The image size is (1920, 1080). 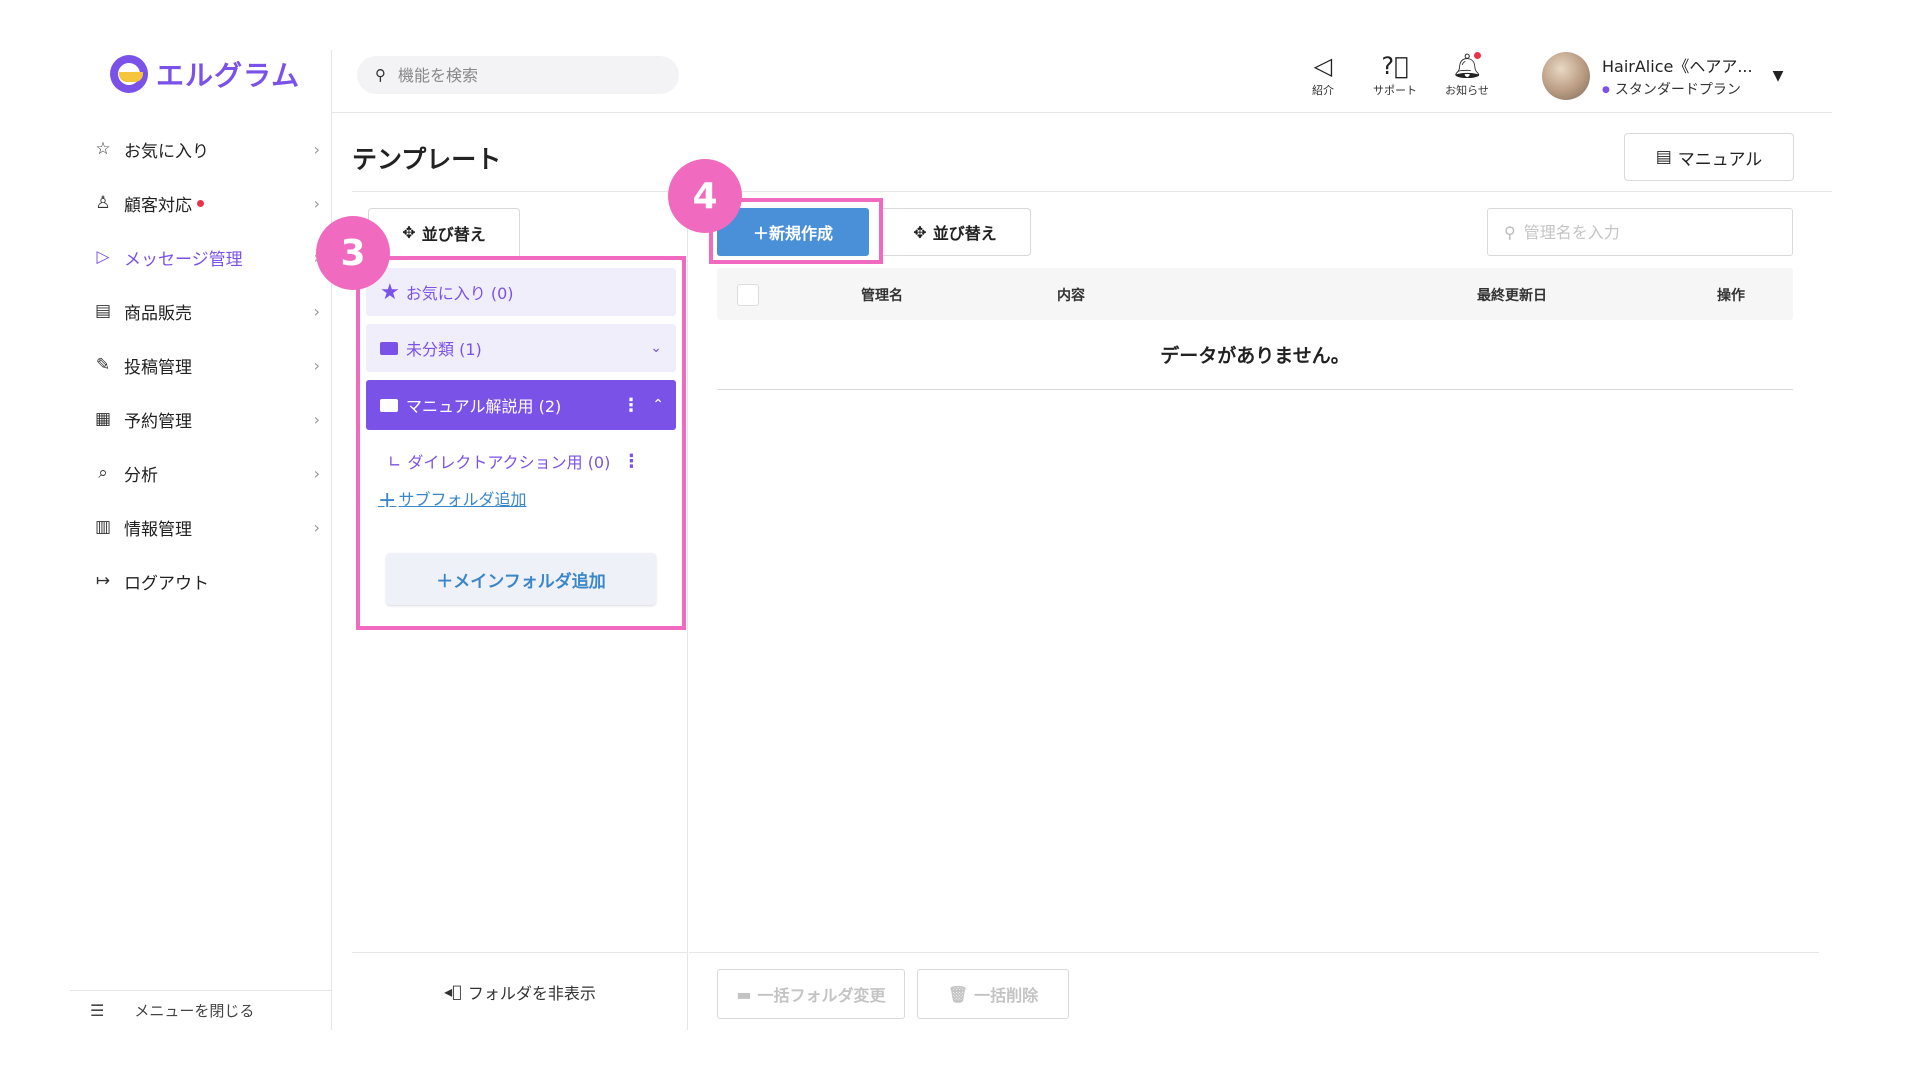 I want to click on template-search-input, so click(x=1643, y=232).